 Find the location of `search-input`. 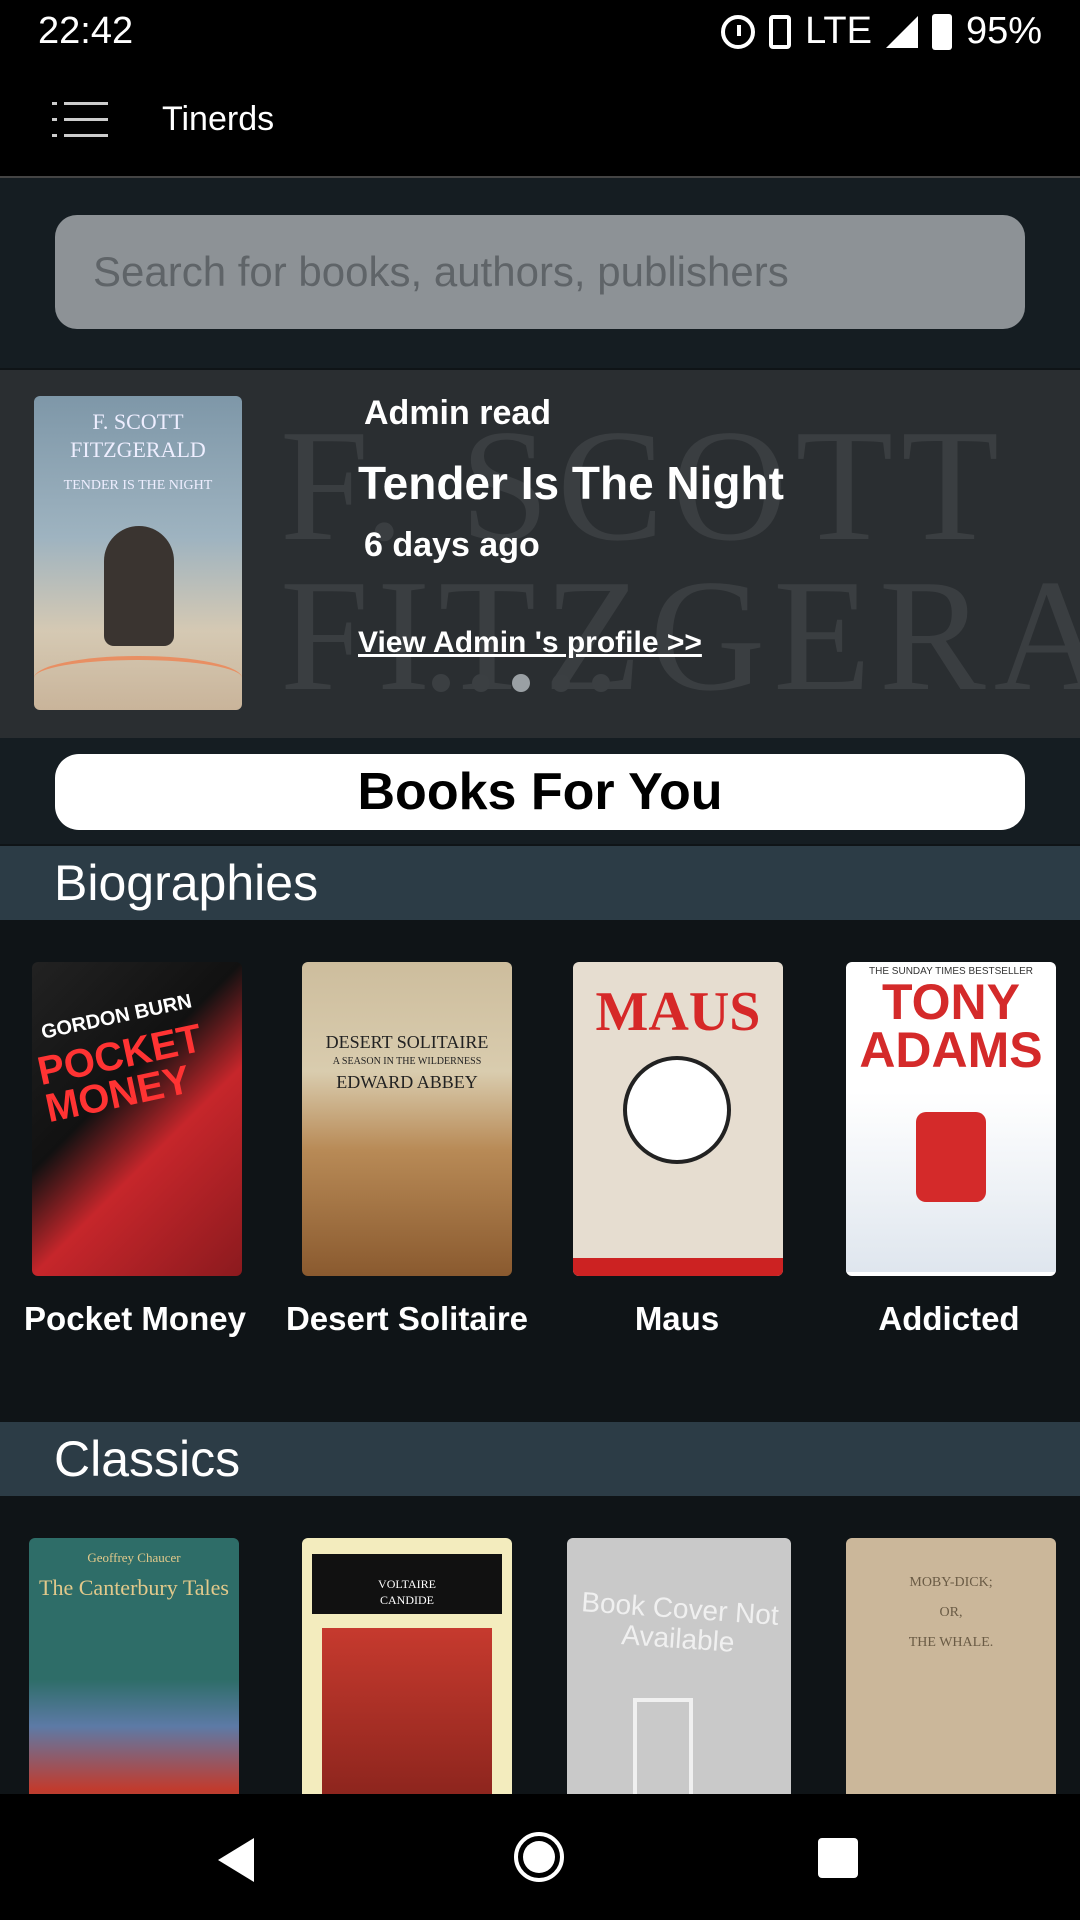

search-input is located at coordinates (540, 272).